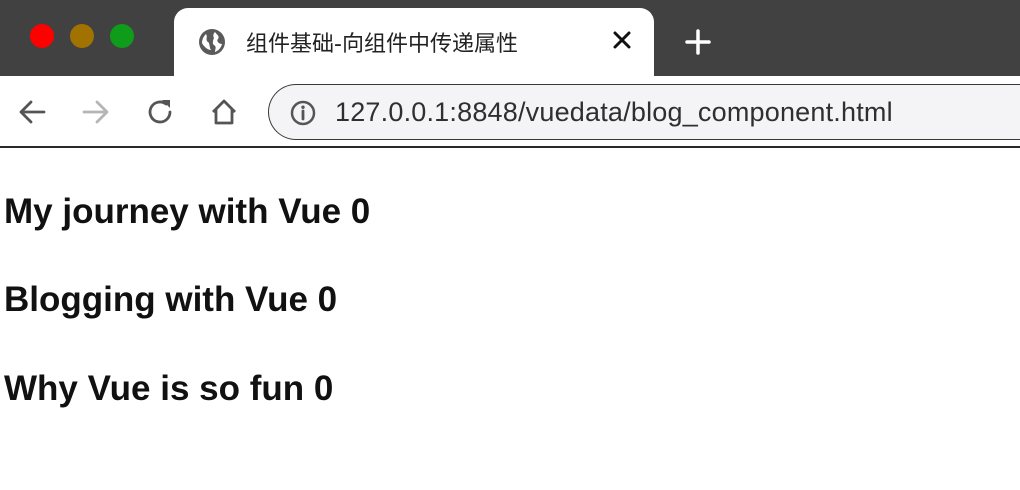 This screenshot has width=1020, height=490. I want to click on blog-post-title: Why Vue is so fun 0, so click(169, 388).